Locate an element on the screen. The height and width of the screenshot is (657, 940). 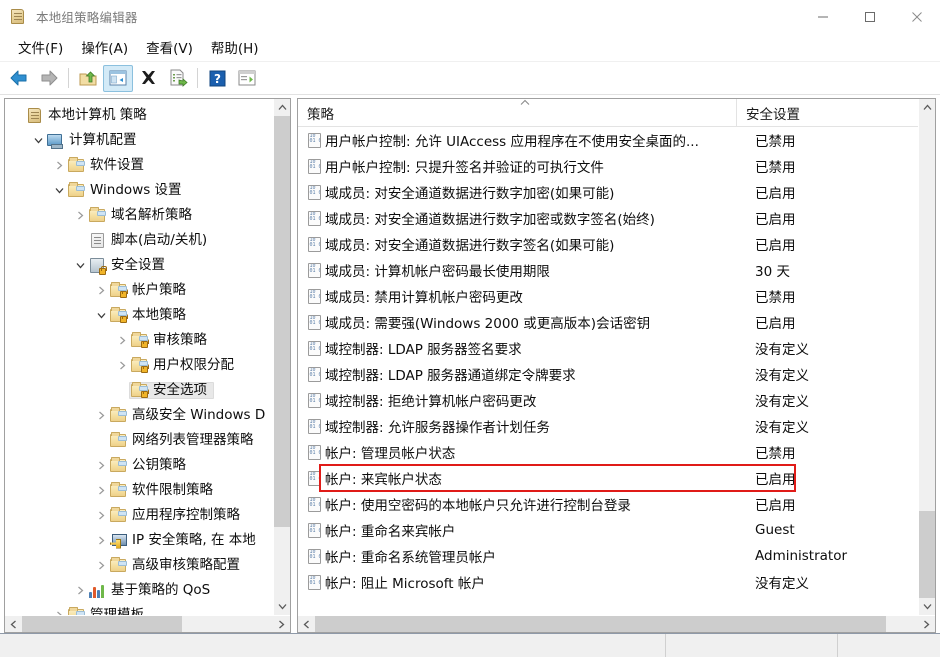
list-horizontal-scrollbar is located at coordinates (616, 623).